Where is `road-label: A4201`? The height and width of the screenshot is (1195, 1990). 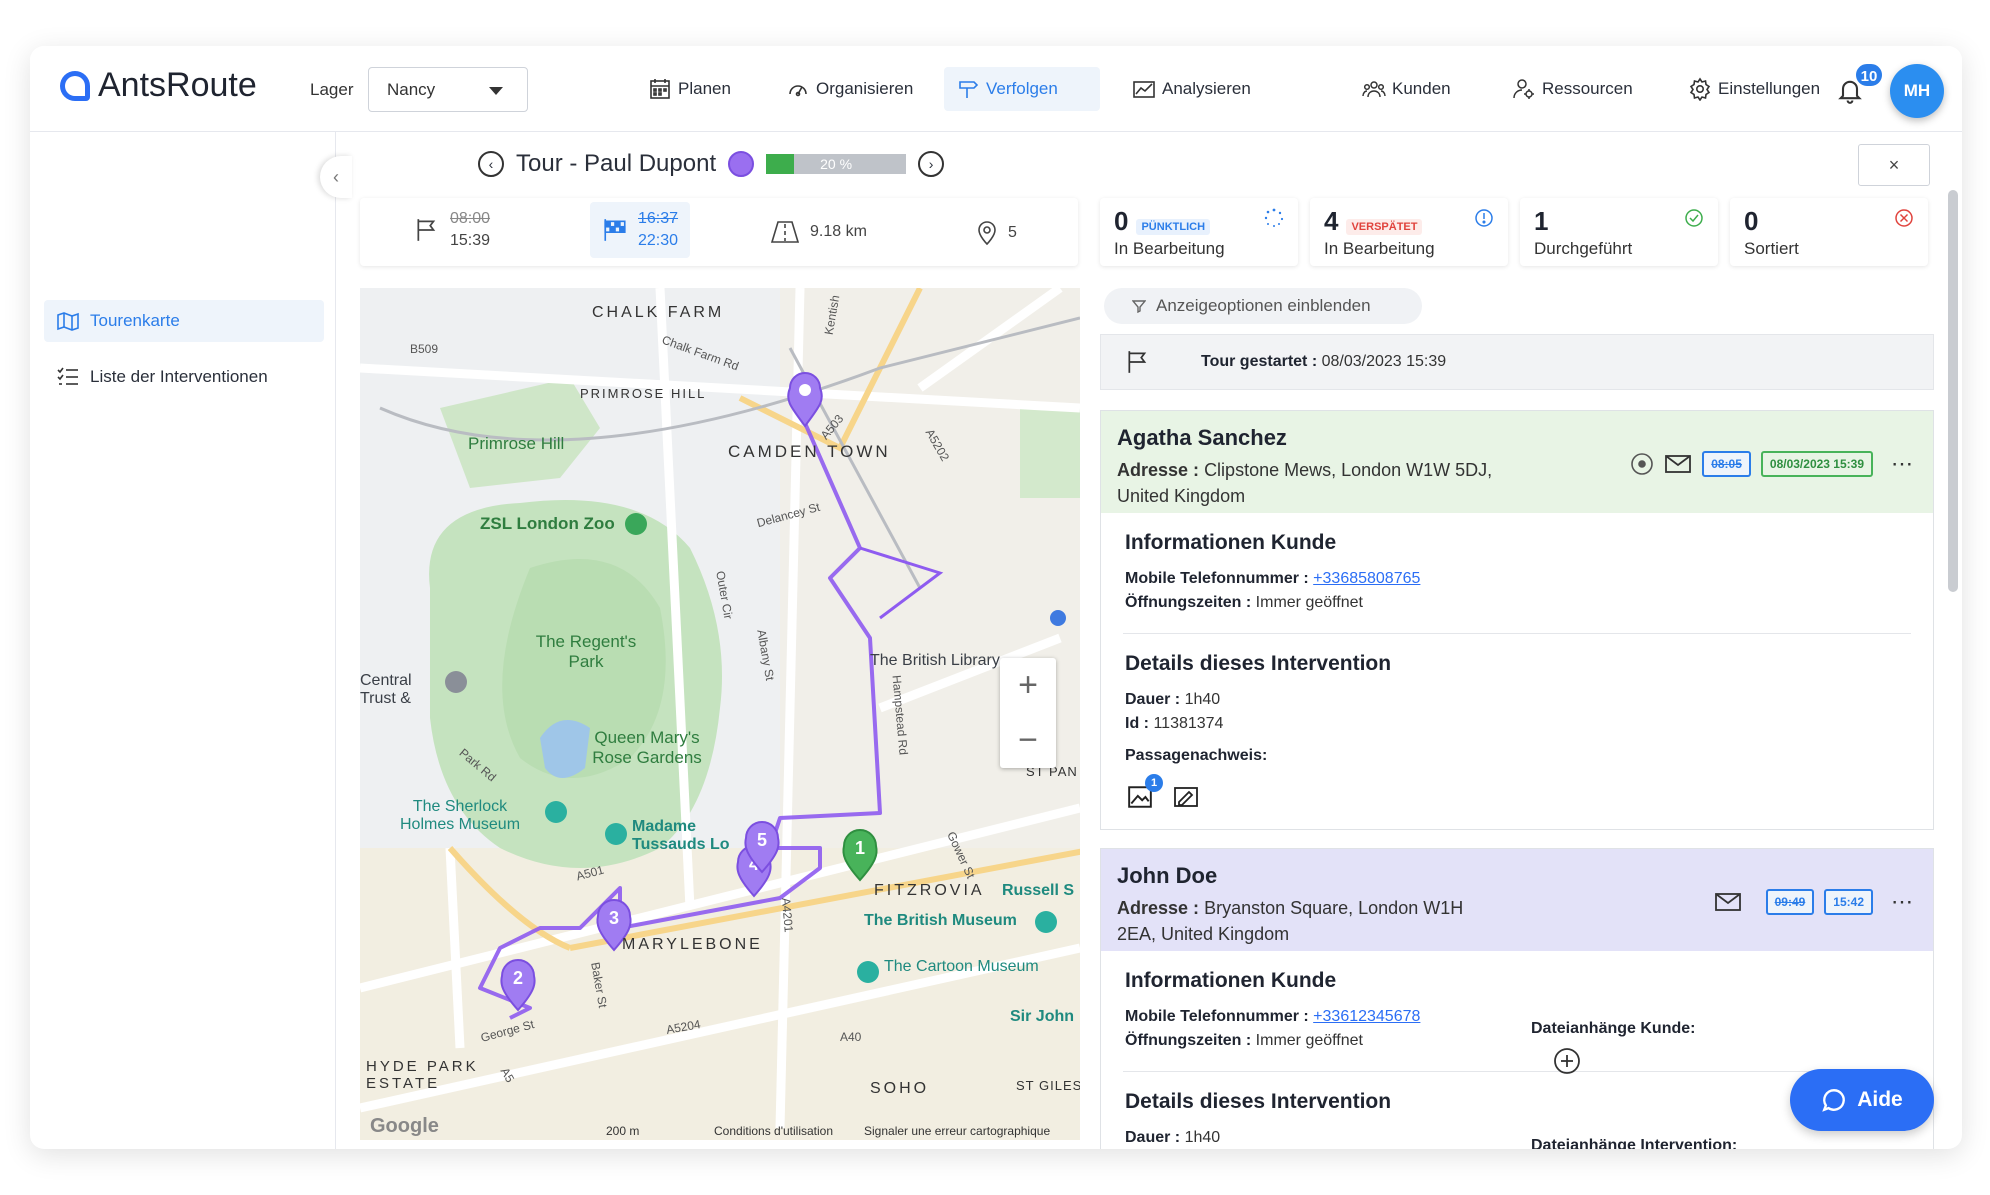 road-label: A4201 is located at coordinates (787, 915).